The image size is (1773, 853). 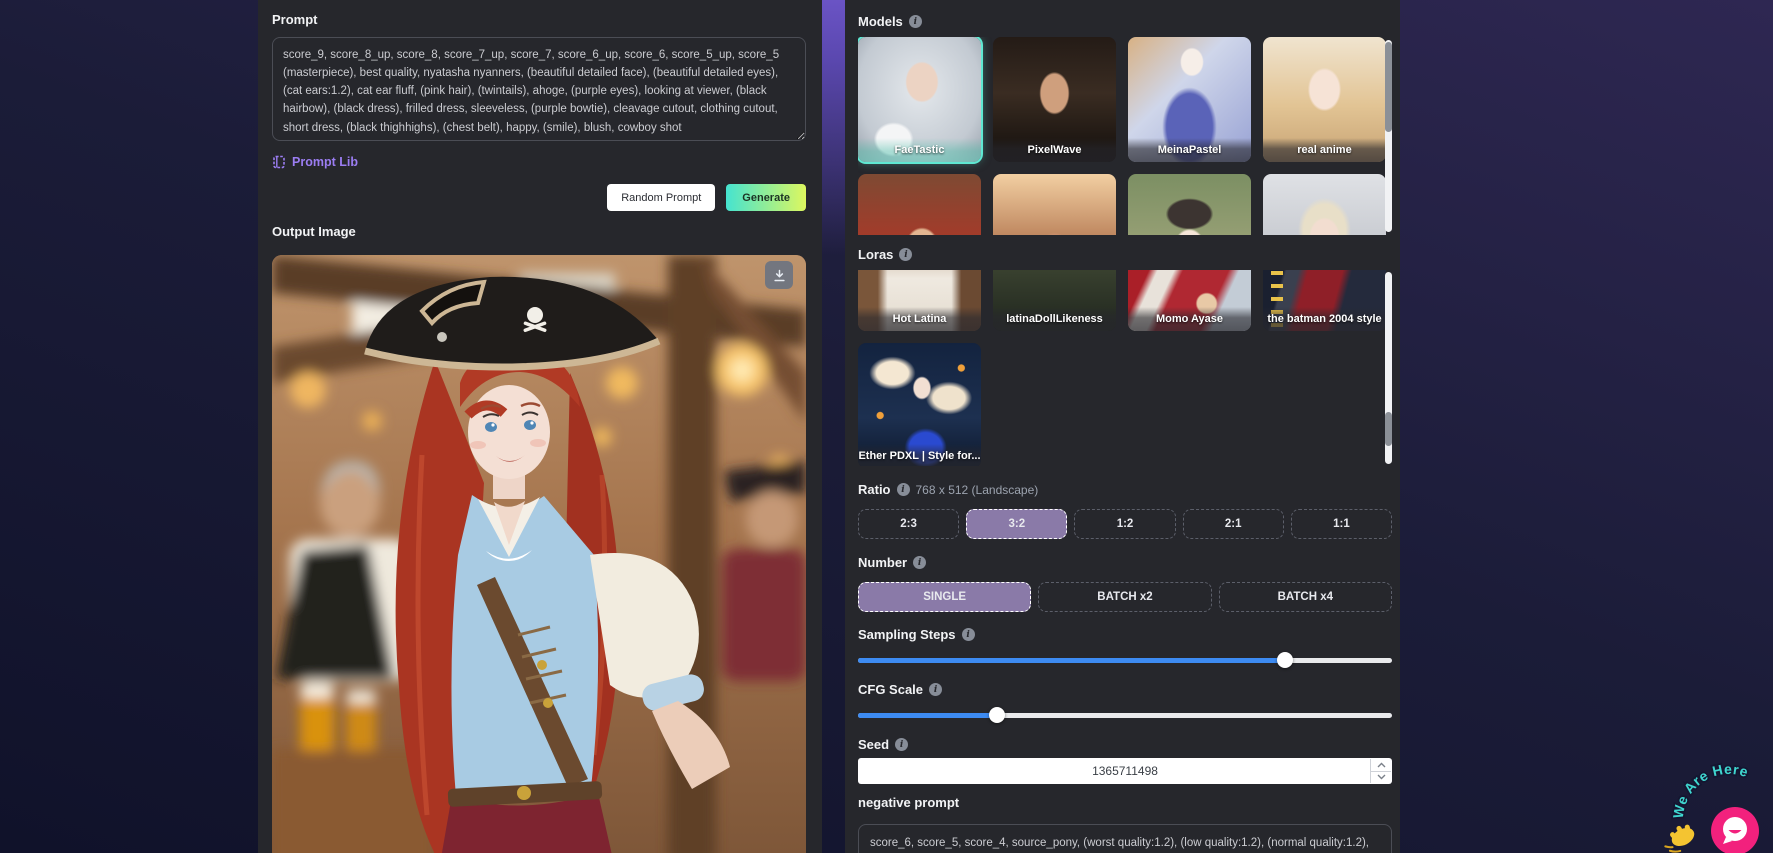 I want to click on lora-tile-label: the batman 2004 style, so click(x=1324, y=319).